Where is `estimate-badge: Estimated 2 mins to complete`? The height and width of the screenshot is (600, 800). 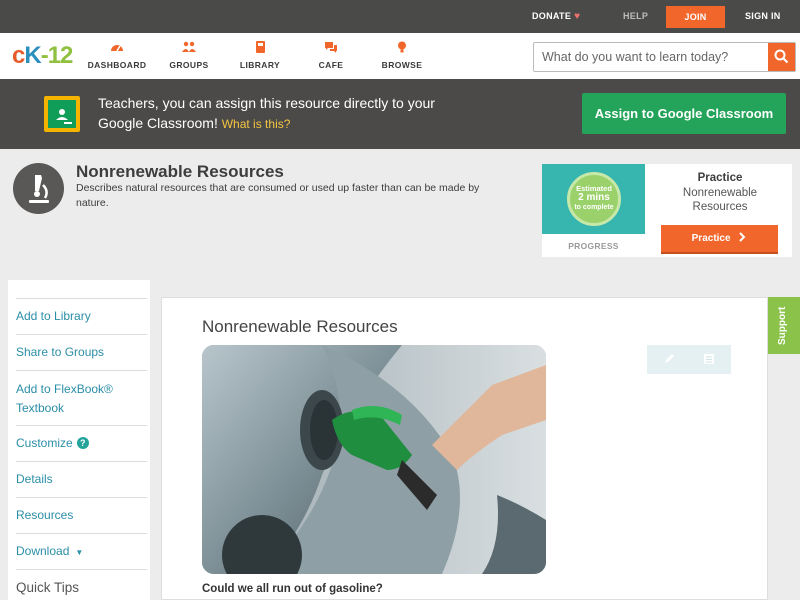 estimate-badge: Estimated 2 mins to complete is located at coordinates (594, 199).